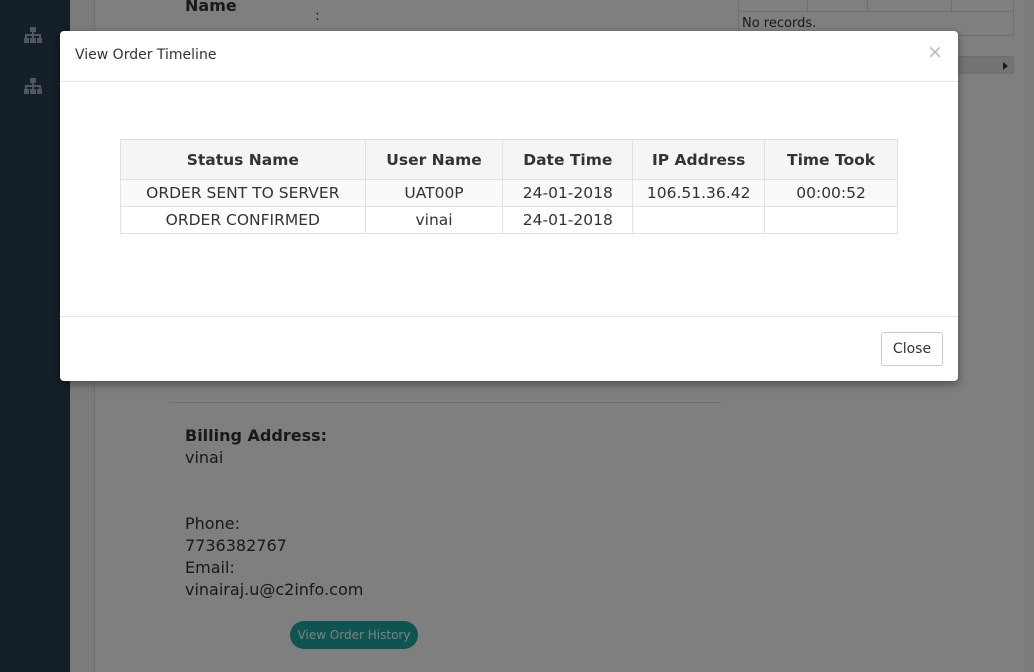 Image resolution: width=1034 pixels, height=672 pixels. I want to click on close-button: Close, so click(912, 349).